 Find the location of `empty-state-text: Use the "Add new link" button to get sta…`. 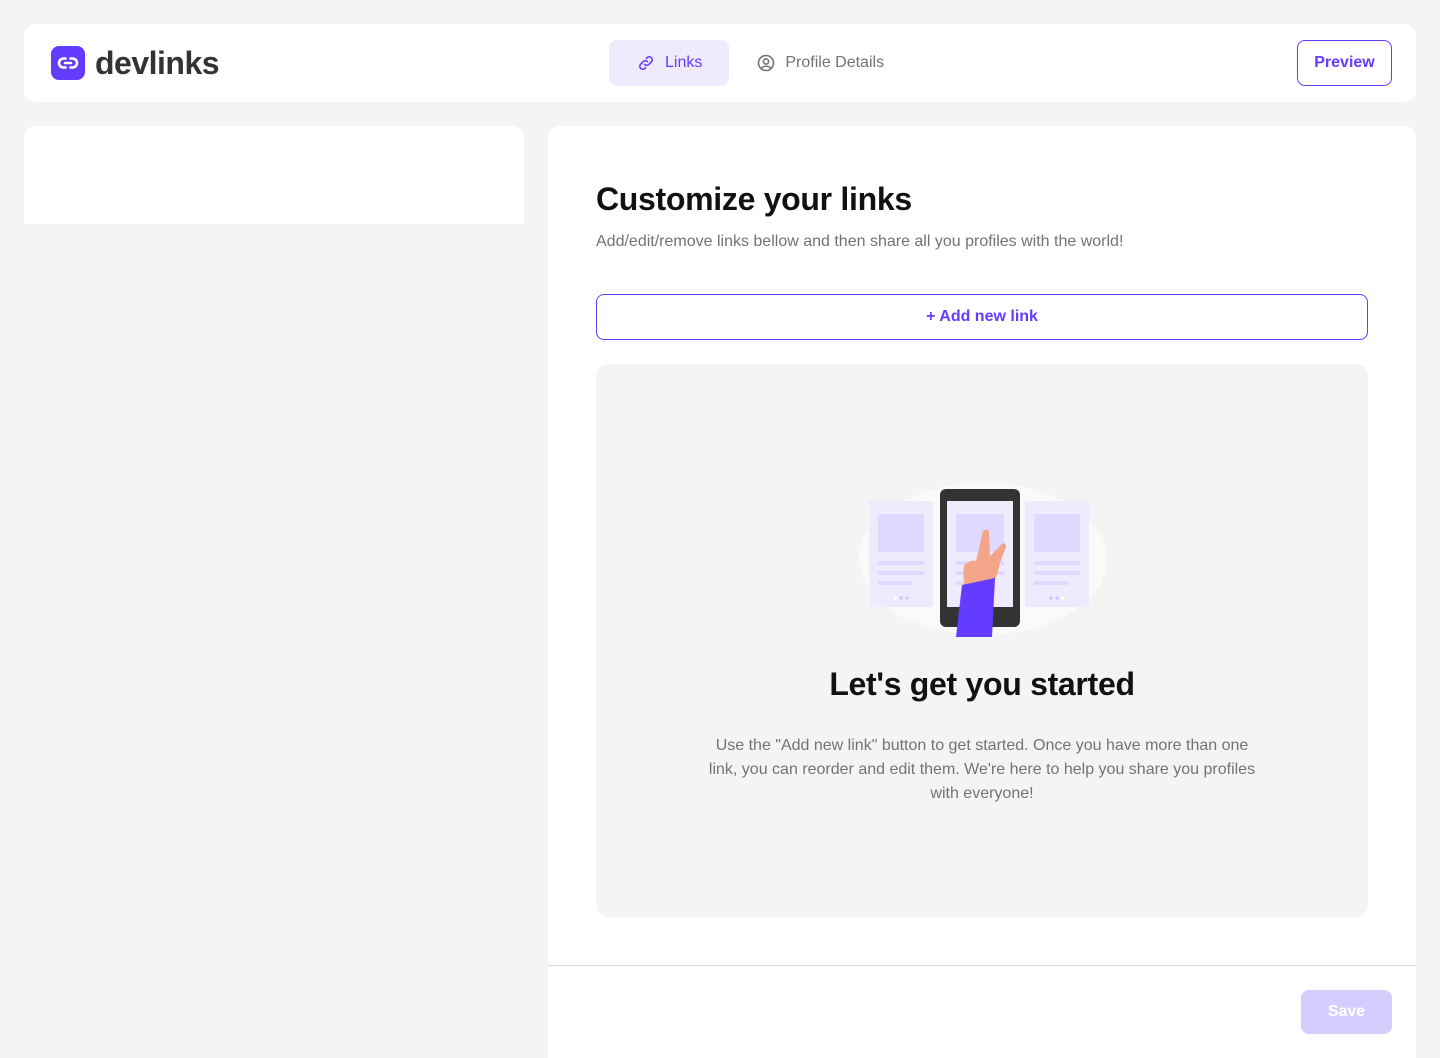

empty-state-text: Use the "Add new link" button to get sta… is located at coordinates (982, 769).